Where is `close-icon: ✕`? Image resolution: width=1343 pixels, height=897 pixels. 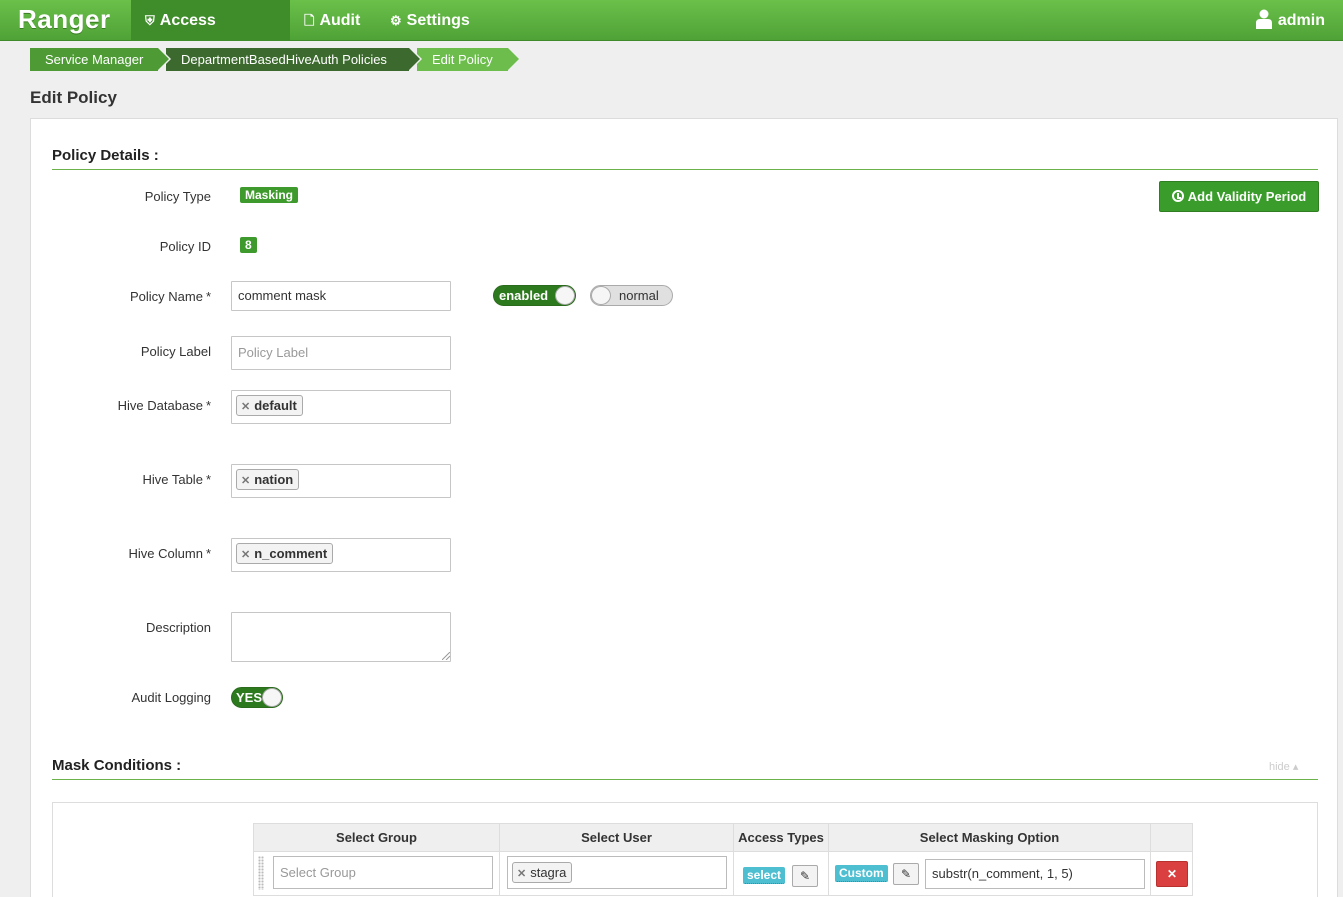
close-icon: ✕ is located at coordinates (1172, 874).